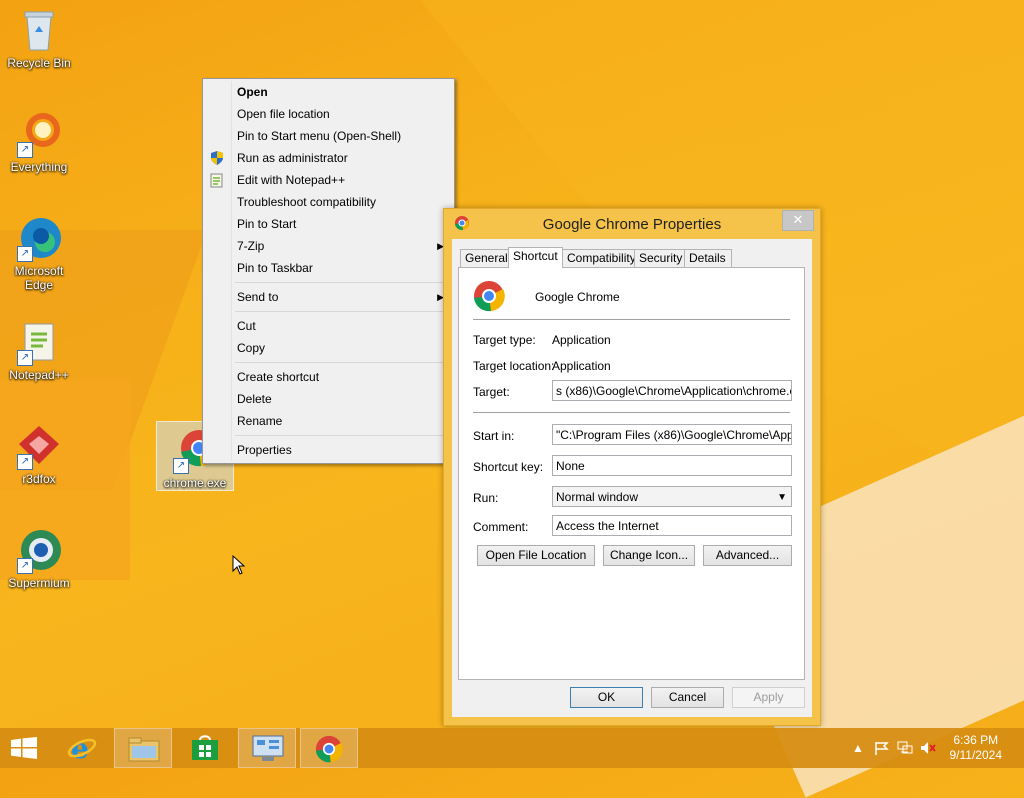  I want to click on close-icon: ✕, so click(798, 219).